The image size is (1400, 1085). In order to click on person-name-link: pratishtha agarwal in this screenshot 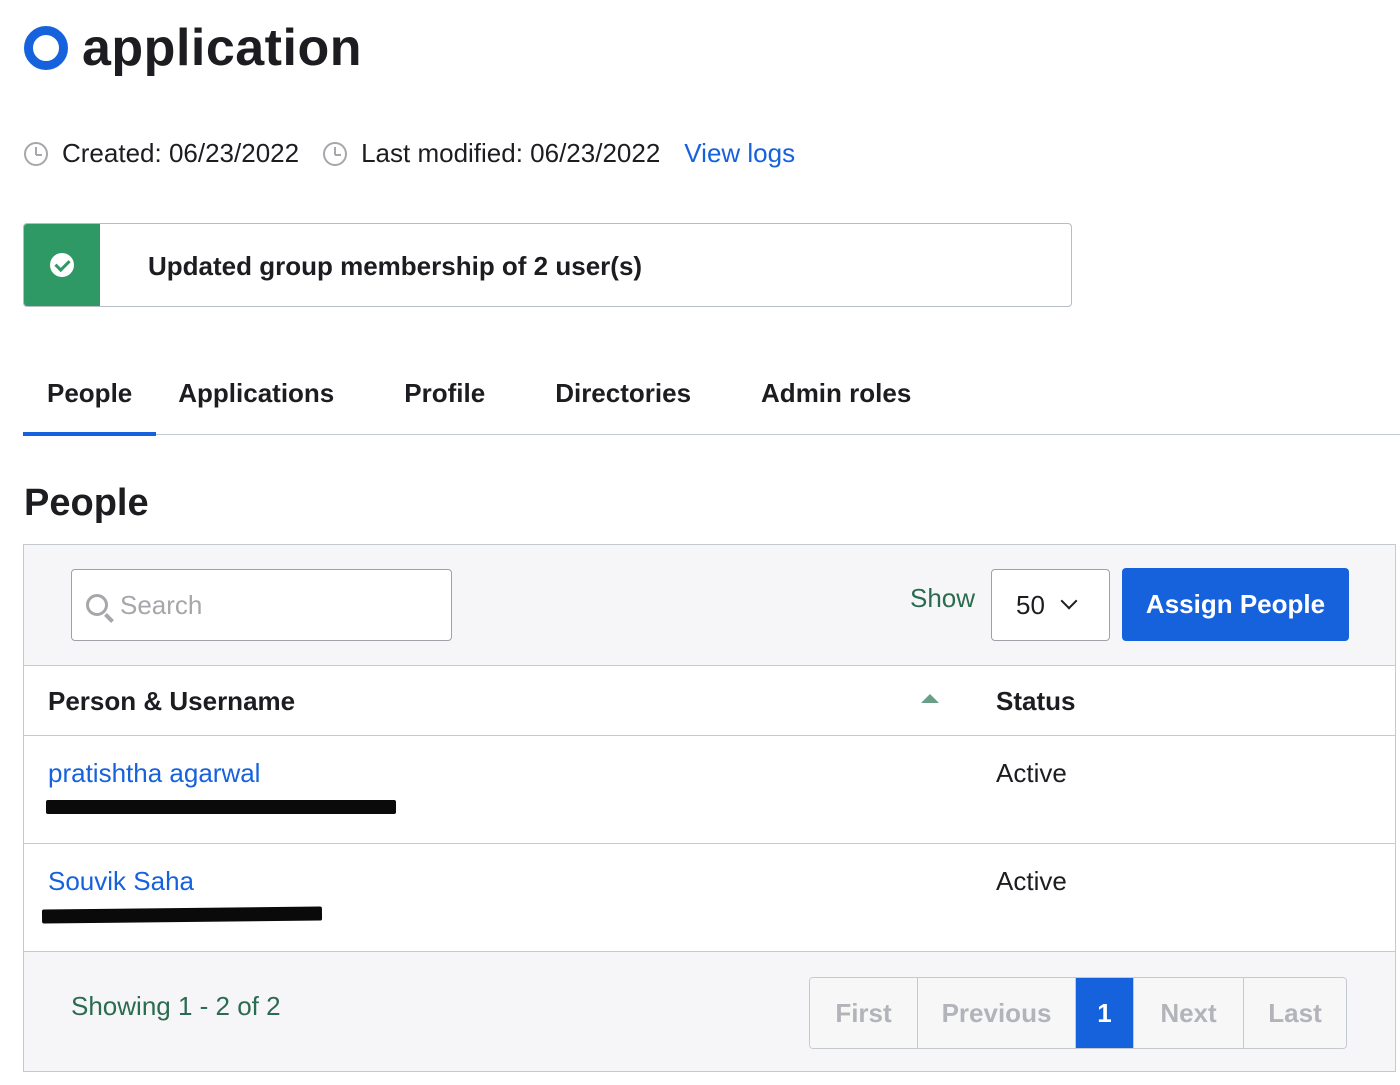, I will do `click(154, 773)`.